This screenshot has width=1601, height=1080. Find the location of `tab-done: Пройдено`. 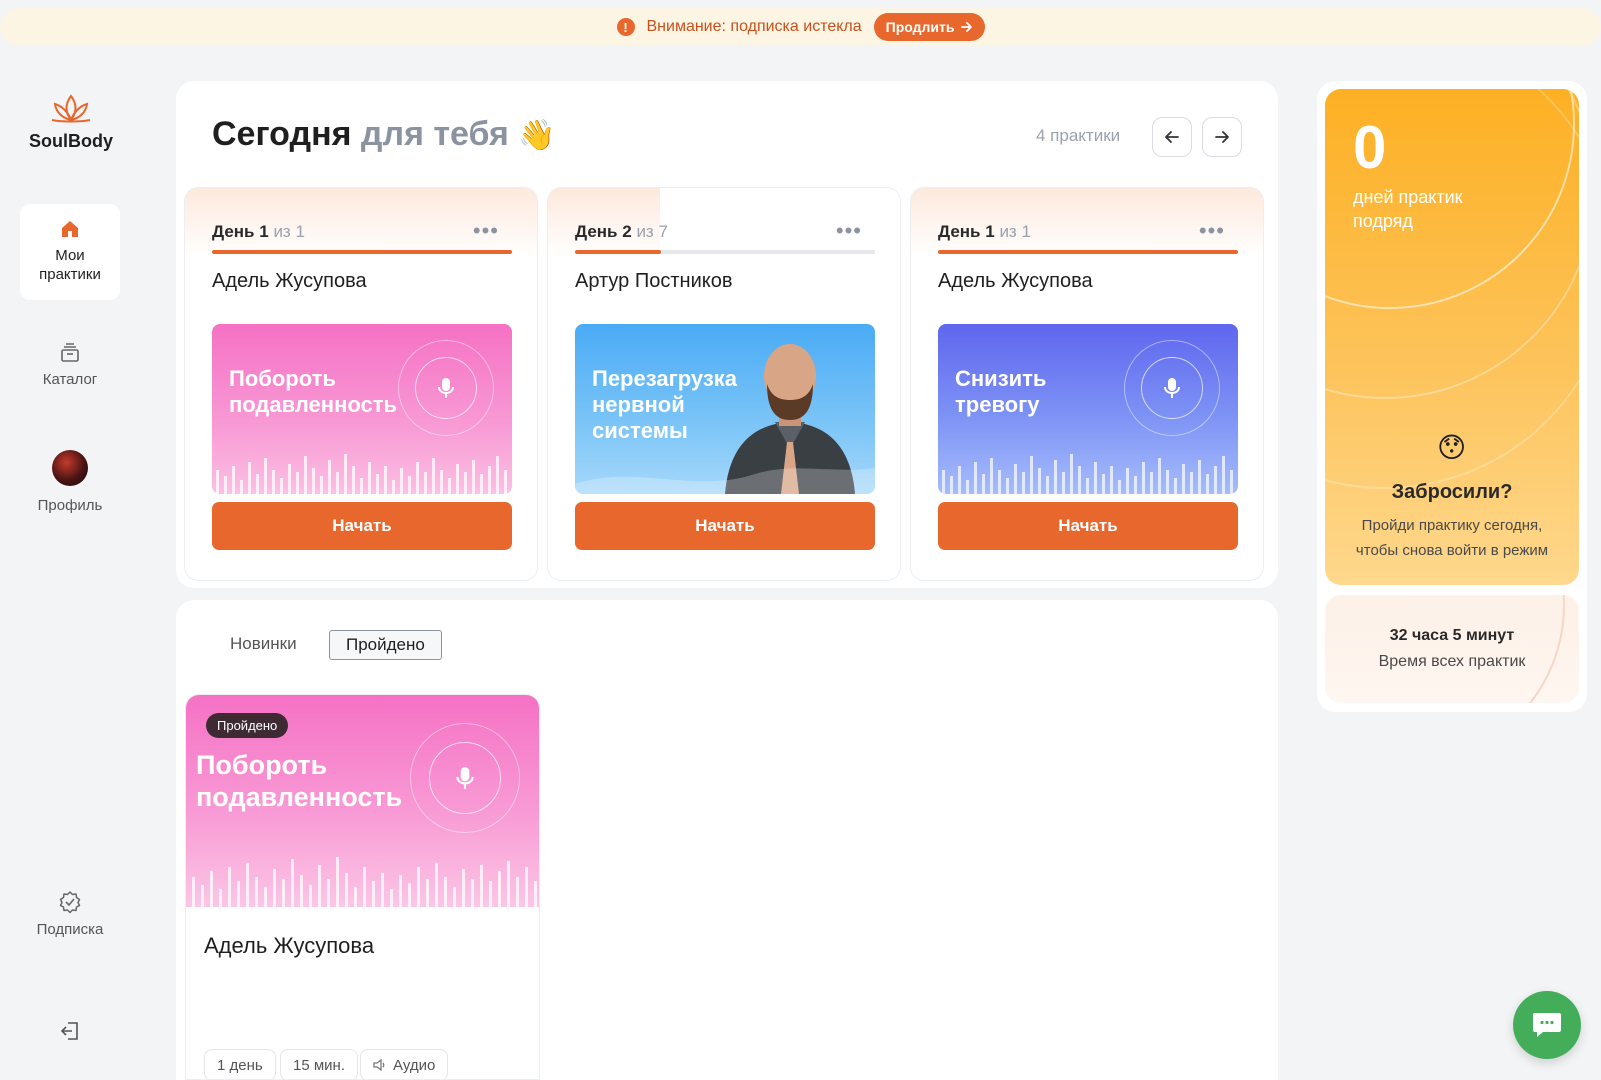

tab-done: Пройдено is located at coordinates (385, 645).